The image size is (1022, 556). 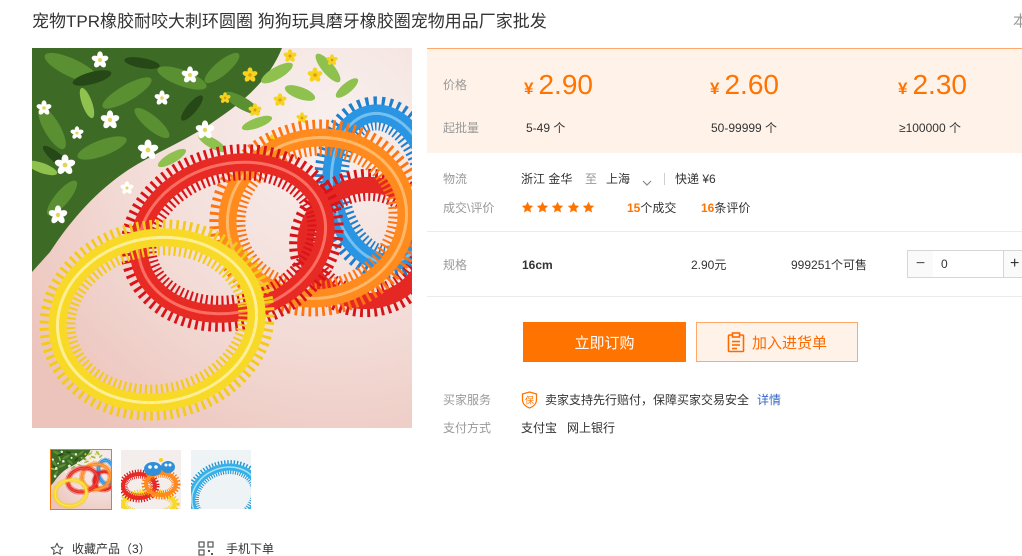 What do you see at coordinates (829, 265) in the screenshot?
I see `spec-stock: 999251个可售` at bounding box center [829, 265].